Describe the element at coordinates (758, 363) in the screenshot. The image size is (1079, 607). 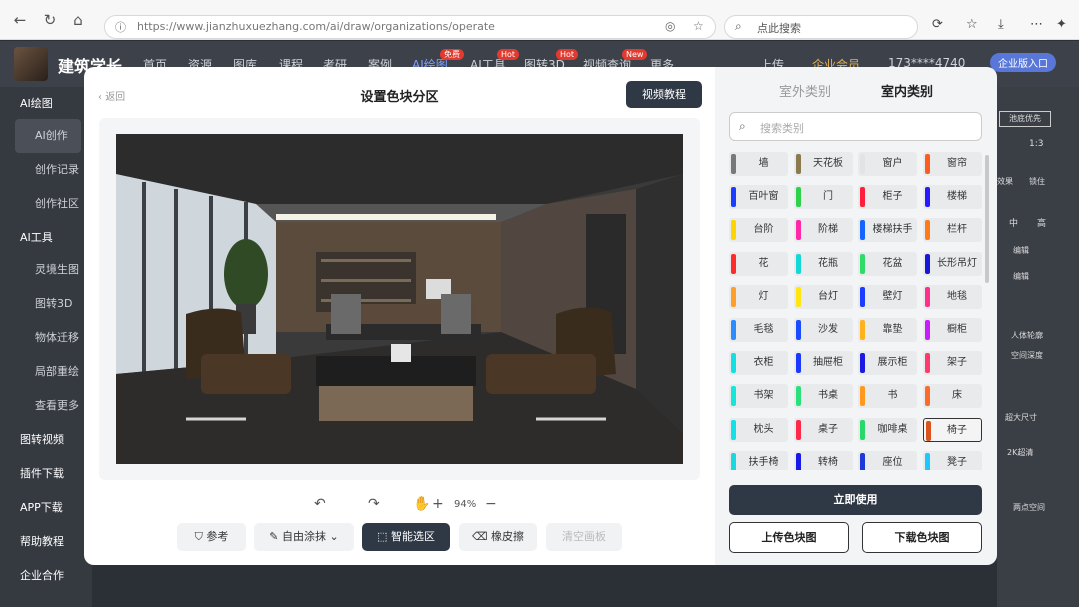
I see `category-chip: 衣柜` at that location.